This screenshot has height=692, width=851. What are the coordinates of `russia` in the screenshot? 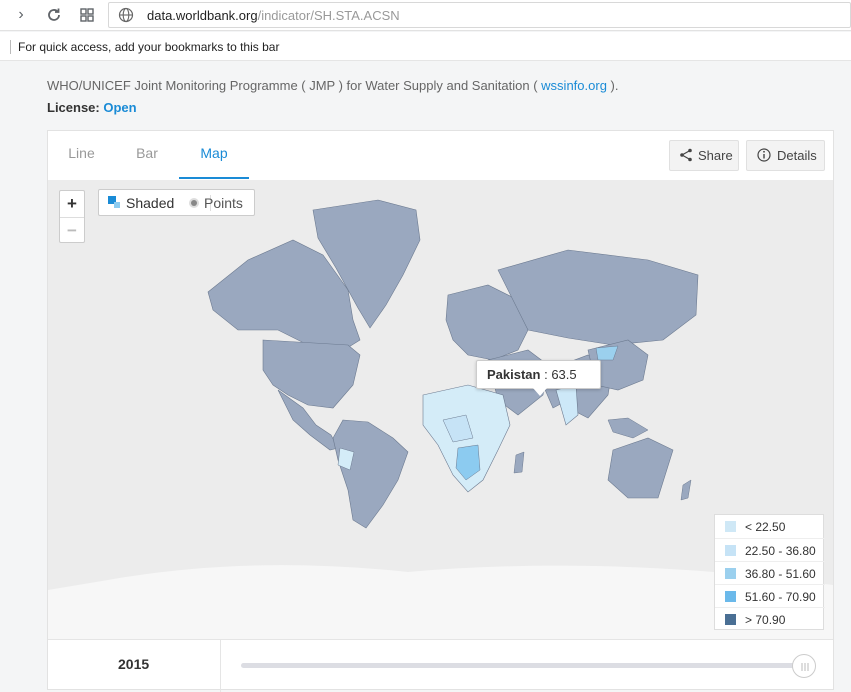 It's located at (598, 297).